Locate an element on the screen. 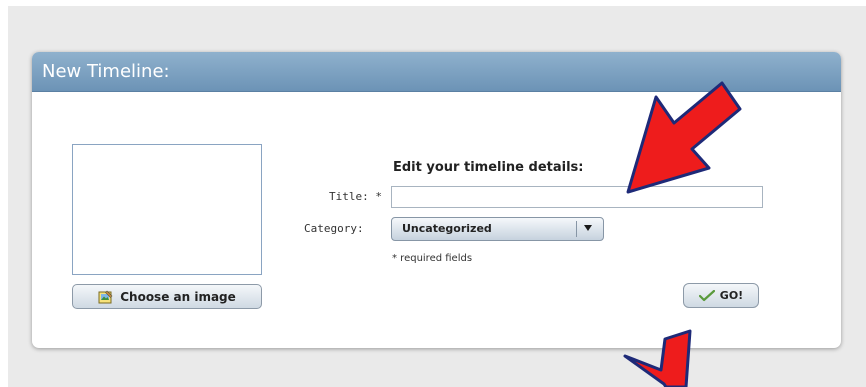 The height and width of the screenshot is (387, 866). panel-header: New Timeline: is located at coordinates (436, 72).